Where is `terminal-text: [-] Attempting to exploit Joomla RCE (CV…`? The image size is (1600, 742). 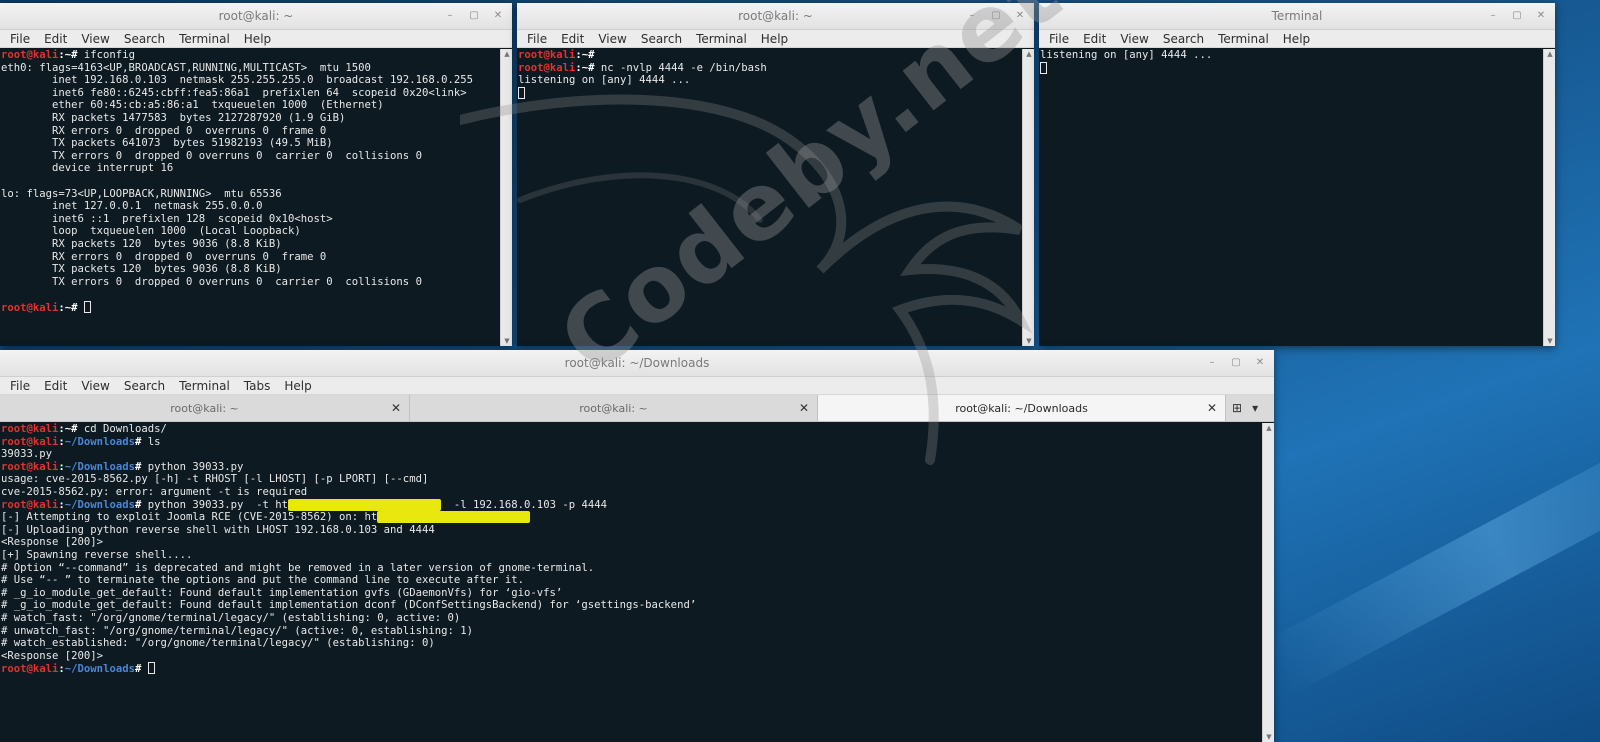
terminal-text: [-] Attempting to exploit Joomla RCE (CV… is located at coordinates (189, 517).